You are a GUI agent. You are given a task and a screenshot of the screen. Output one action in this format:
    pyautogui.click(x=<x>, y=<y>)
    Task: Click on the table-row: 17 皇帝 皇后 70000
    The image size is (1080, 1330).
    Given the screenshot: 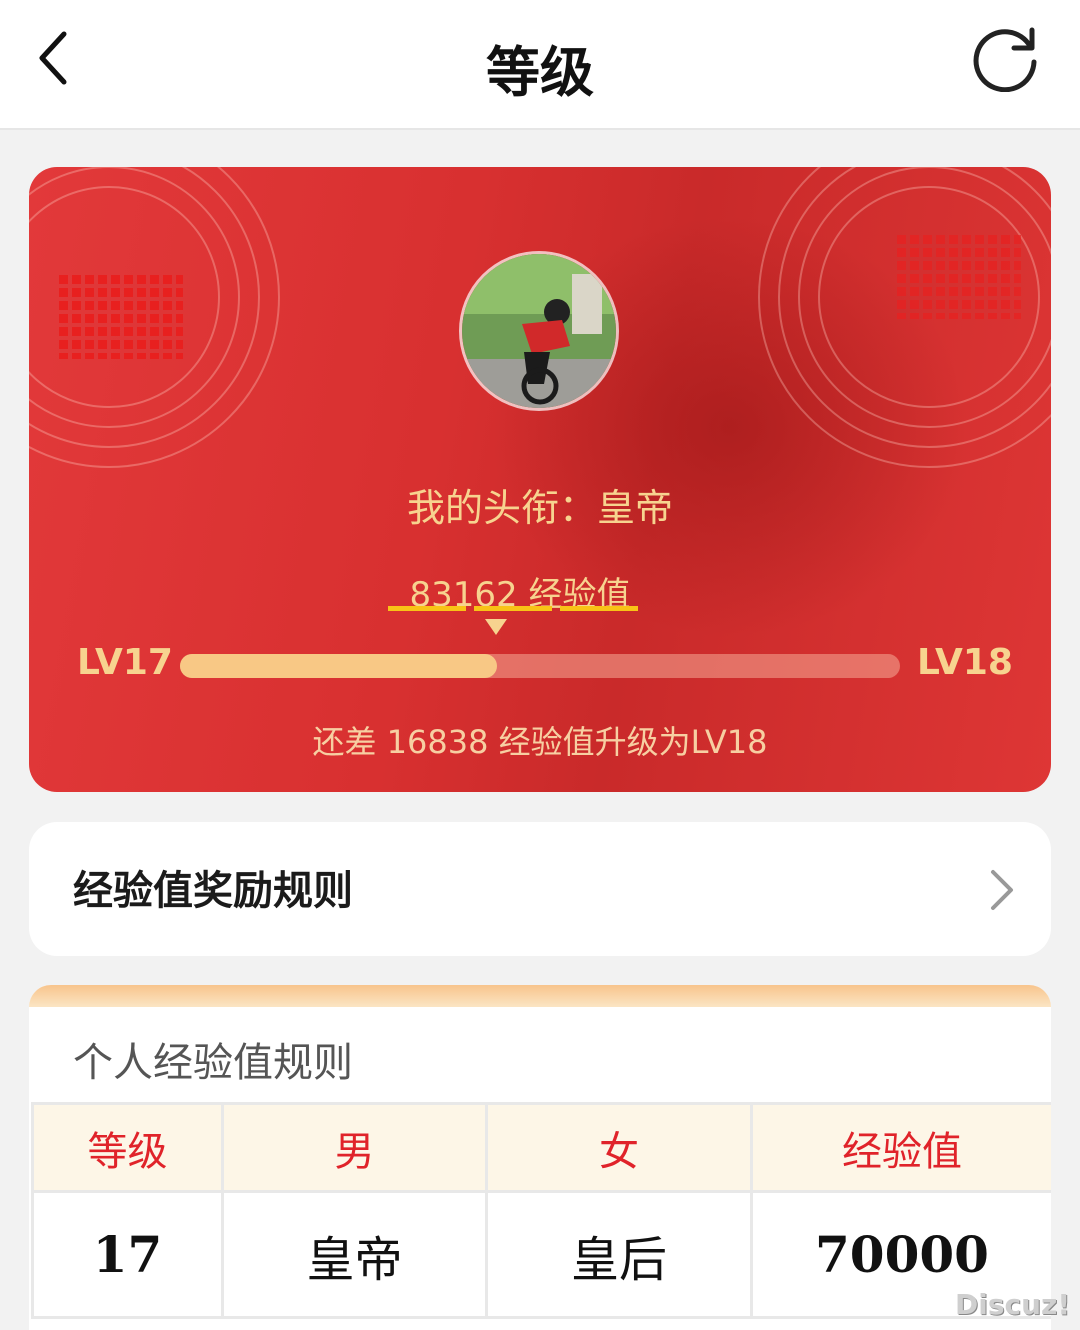 What is the action you would take?
    pyautogui.click(x=541, y=1254)
    